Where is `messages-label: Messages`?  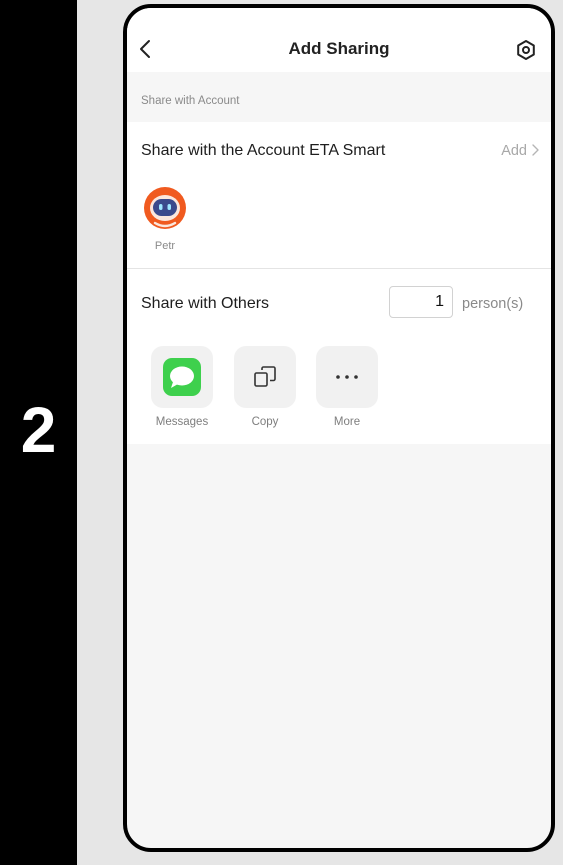 messages-label: Messages is located at coordinates (182, 422).